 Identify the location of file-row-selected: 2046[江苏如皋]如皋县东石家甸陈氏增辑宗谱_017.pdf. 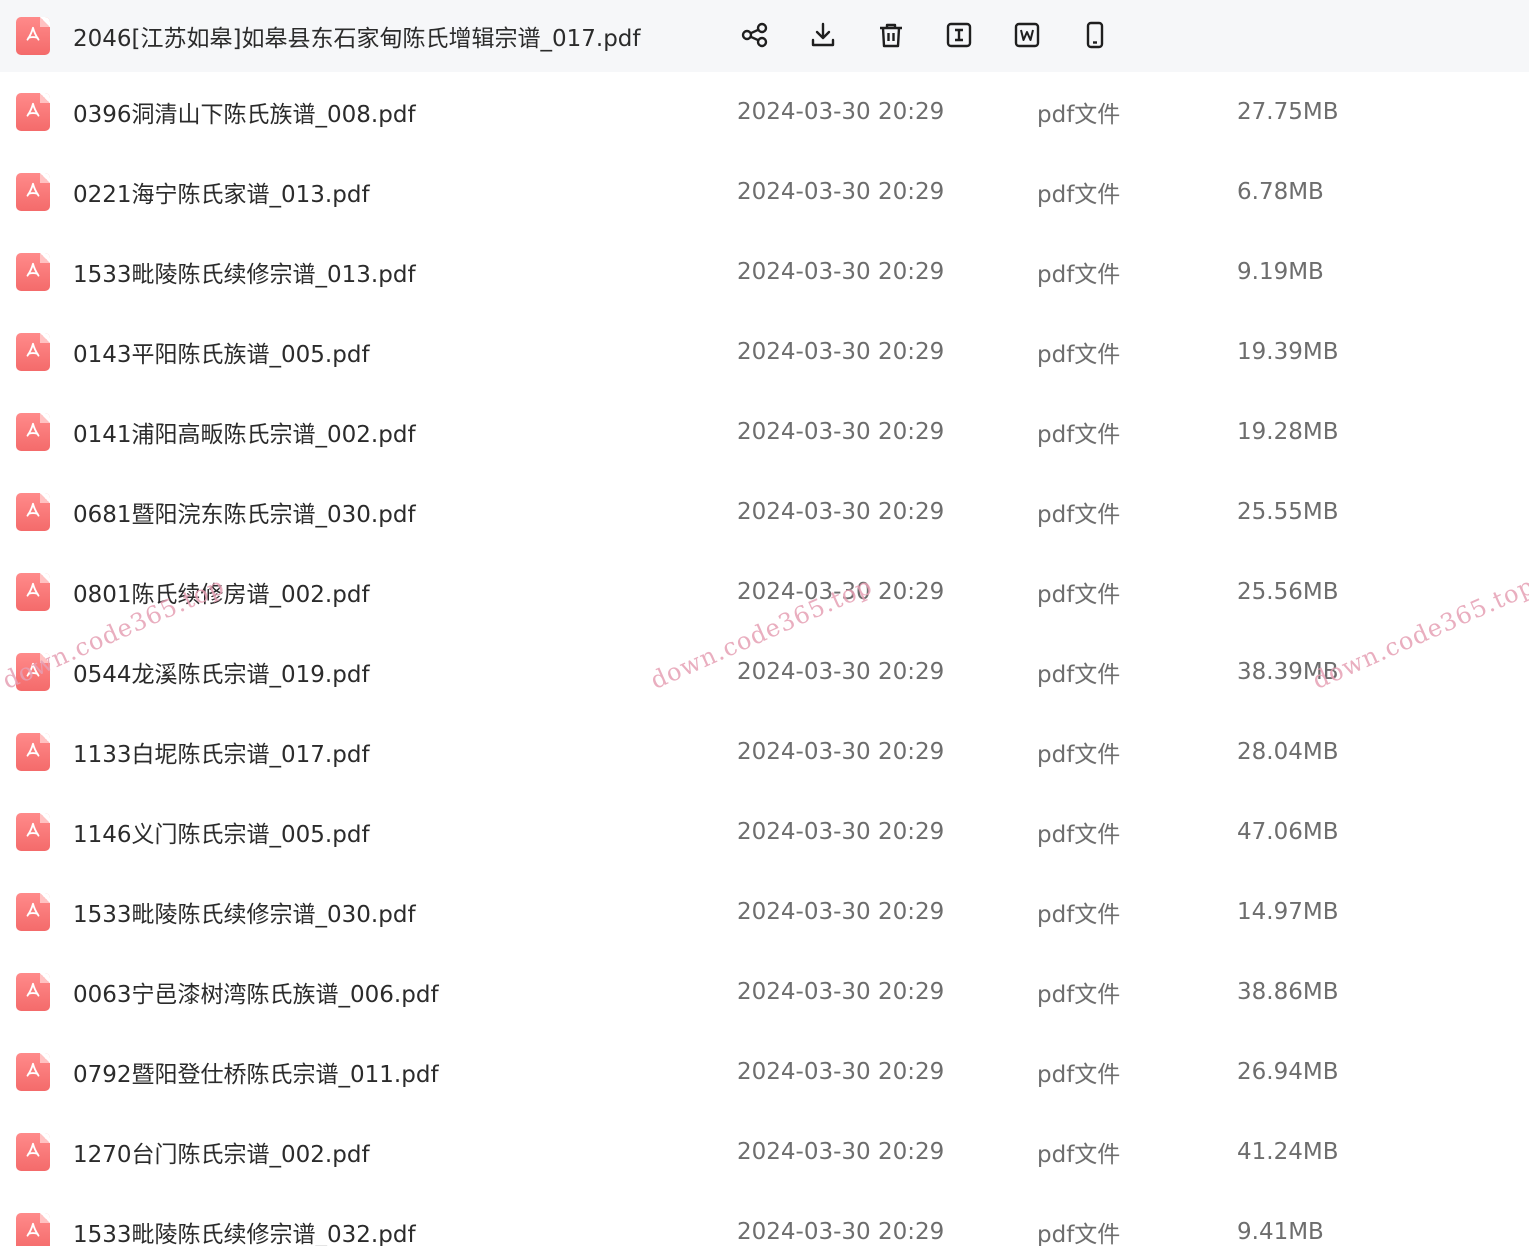
(764, 36).